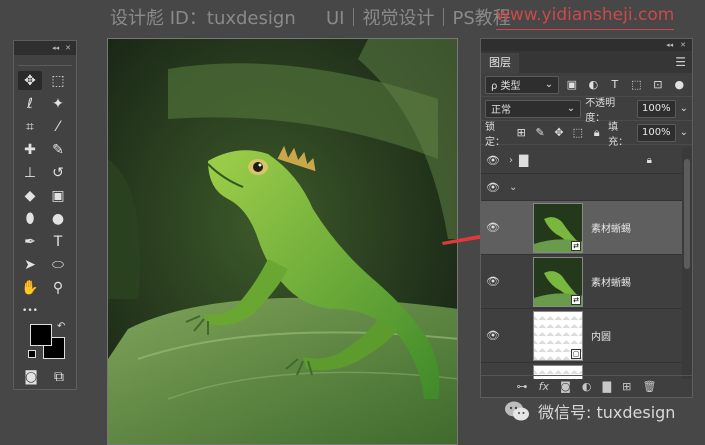 This screenshot has height=445, width=705. Describe the element at coordinates (30, 218) in the screenshot. I see `blur-tool-icon: ⬮` at that location.